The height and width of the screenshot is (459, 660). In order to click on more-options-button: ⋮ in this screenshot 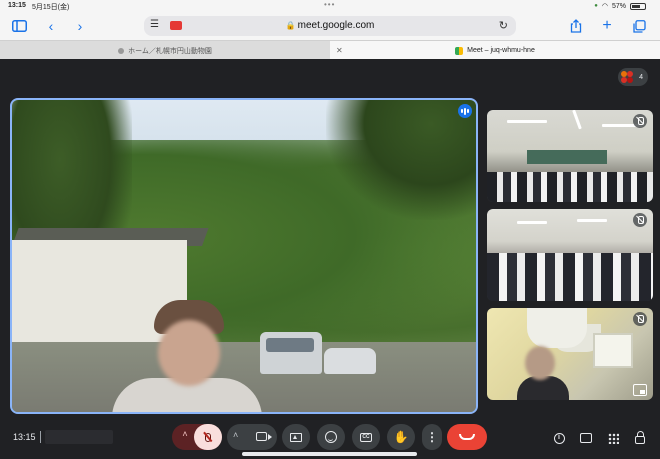, I will do `click(432, 437)`.